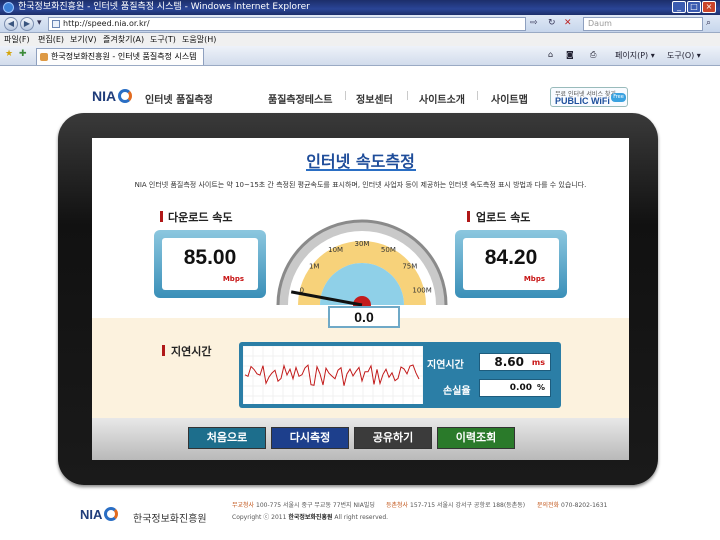 This screenshot has width=720, height=540. What do you see at coordinates (681, 55) in the screenshot?
I see `tools-menu-label: 도구(O)` at bounding box center [681, 55].